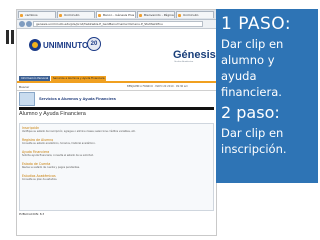  What do you see at coordinates (116, 52) in the screenshot?
I see `site-banner: UNIMINUTO 20 Génesis Gestión Académica` at bounding box center [116, 52].